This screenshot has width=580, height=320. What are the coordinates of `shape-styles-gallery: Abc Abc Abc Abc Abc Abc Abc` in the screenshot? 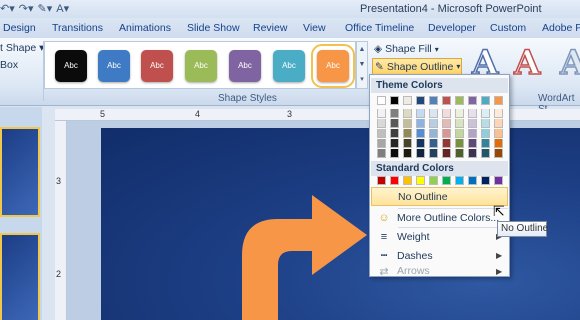 It's located at (200, 65).